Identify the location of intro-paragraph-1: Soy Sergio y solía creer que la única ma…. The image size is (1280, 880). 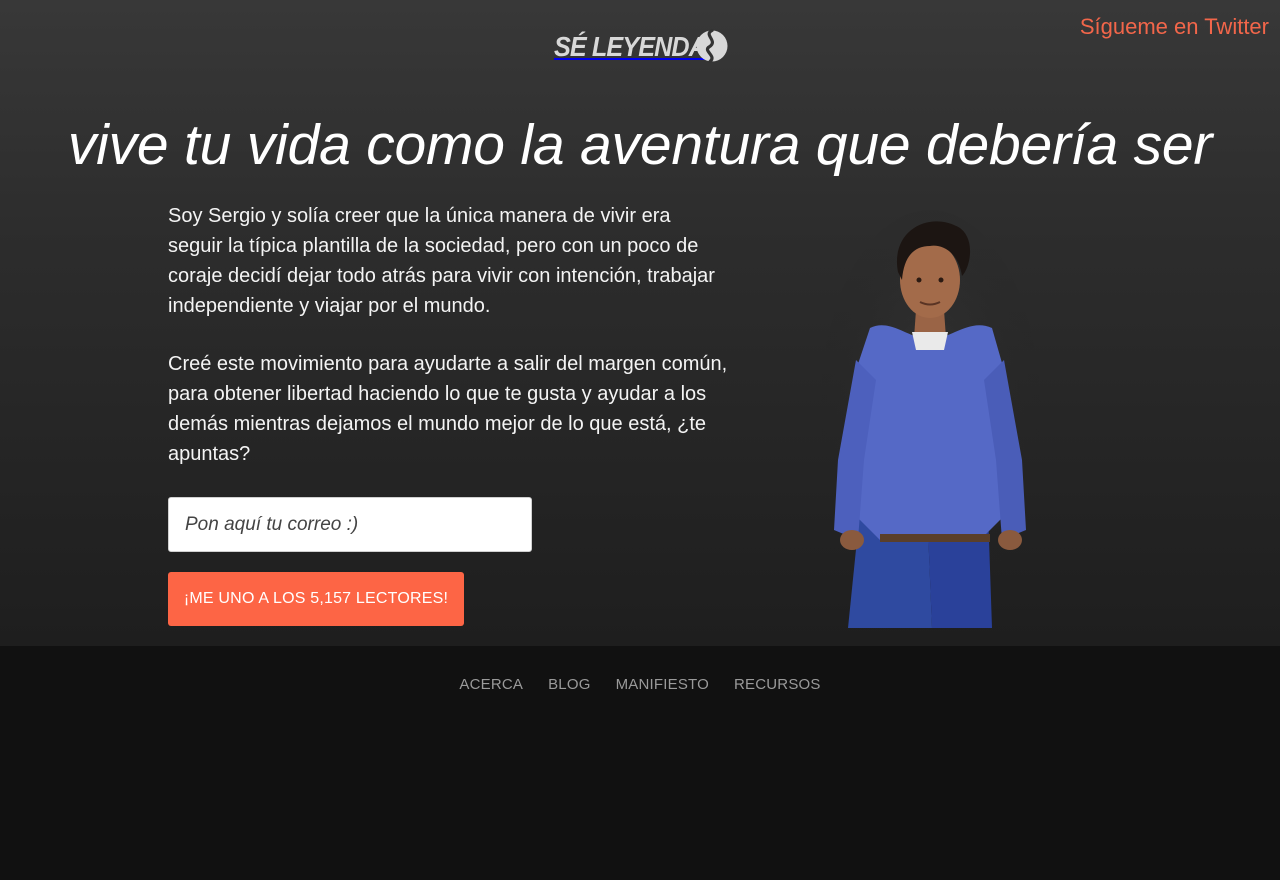
(441, 261).